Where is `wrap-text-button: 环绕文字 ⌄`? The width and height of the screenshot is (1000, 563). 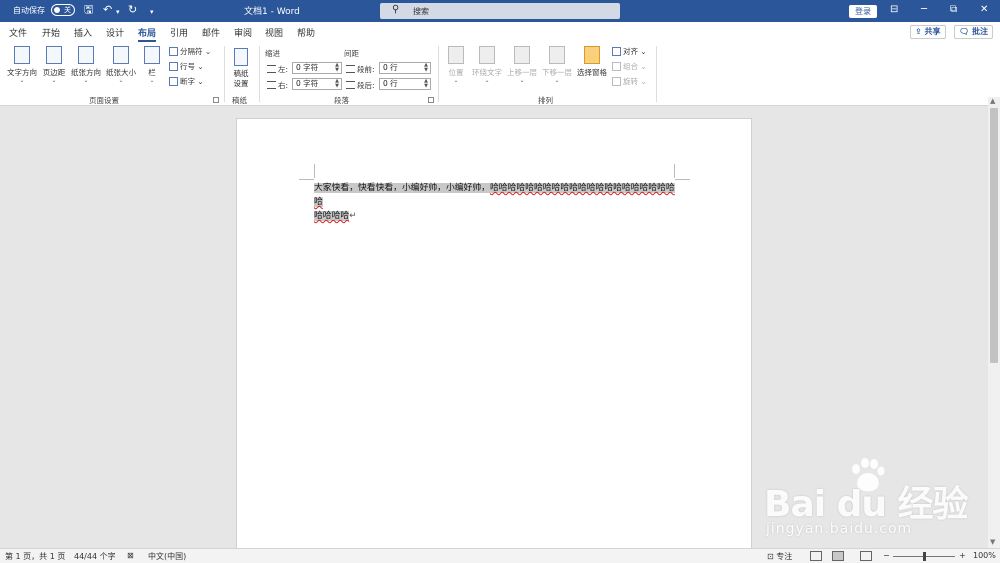 wrap-text-button: 环绕文字 ⌄ is located at coordinates (487, 65).